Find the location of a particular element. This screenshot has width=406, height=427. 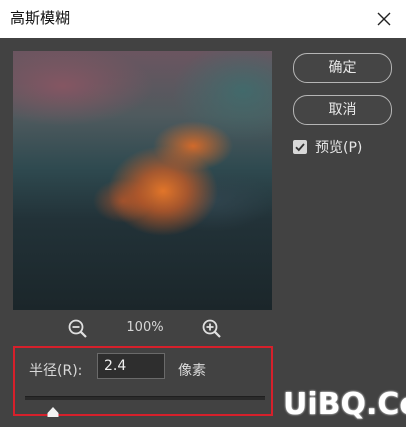

zoom-out-icon is located at coordinates (77, 328).